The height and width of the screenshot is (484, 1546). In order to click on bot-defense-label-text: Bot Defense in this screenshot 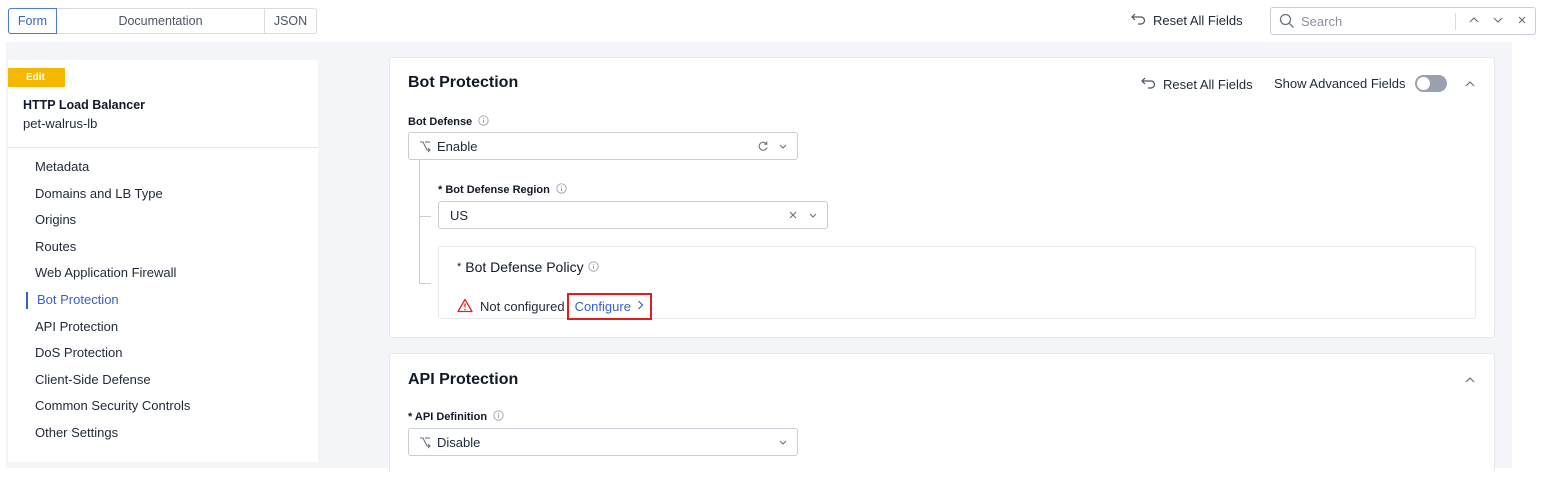, I will do `click(440, 122)`.